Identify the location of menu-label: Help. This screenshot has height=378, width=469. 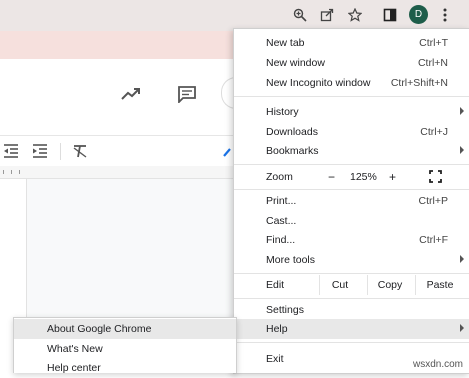
(277, 329).